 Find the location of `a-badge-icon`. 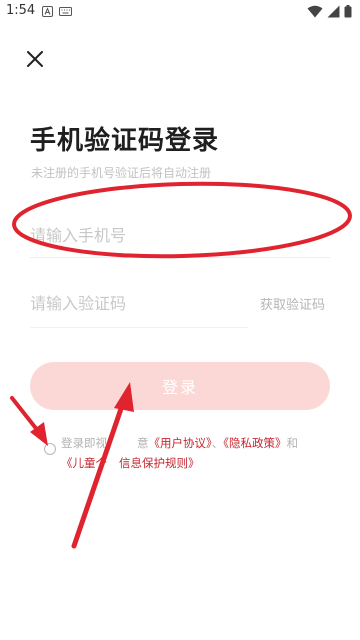

a-badge-icon is located at coordinates (47, 11).